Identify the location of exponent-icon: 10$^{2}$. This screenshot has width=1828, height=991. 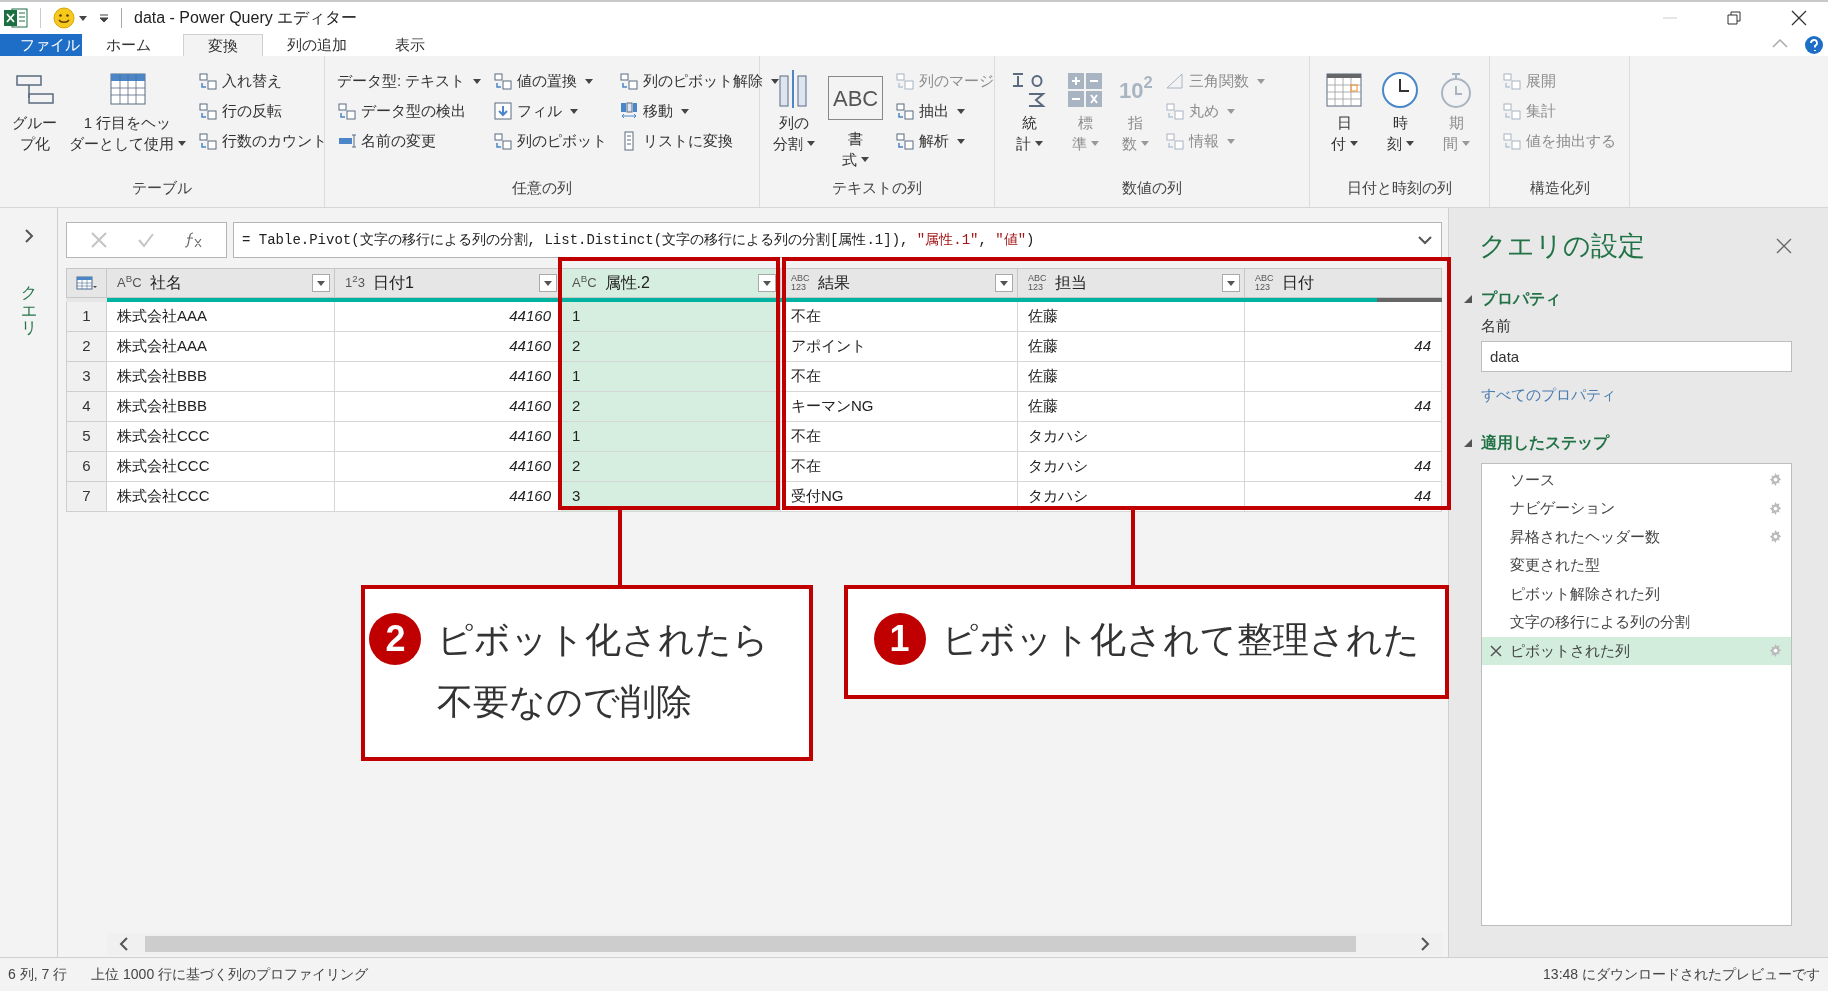
(1136, 90).